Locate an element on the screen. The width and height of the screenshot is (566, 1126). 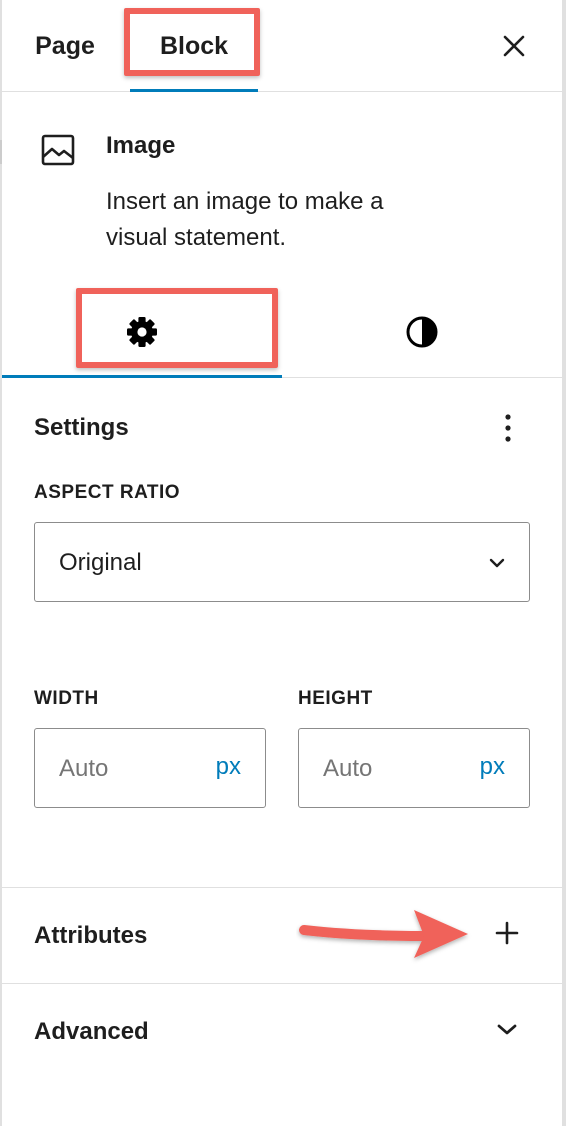
aspect-ratio-select: Original is located at coordinates (282, 562).